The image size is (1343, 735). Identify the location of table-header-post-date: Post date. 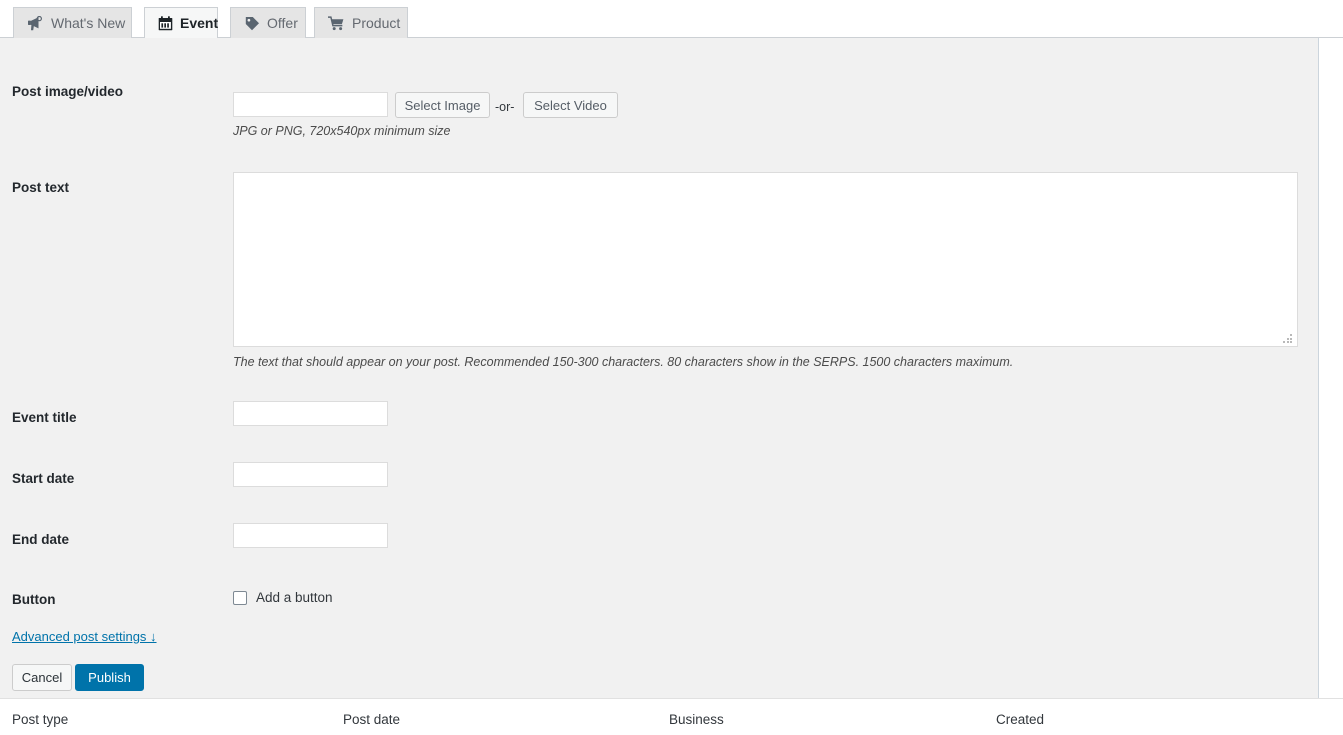
(371, 719).